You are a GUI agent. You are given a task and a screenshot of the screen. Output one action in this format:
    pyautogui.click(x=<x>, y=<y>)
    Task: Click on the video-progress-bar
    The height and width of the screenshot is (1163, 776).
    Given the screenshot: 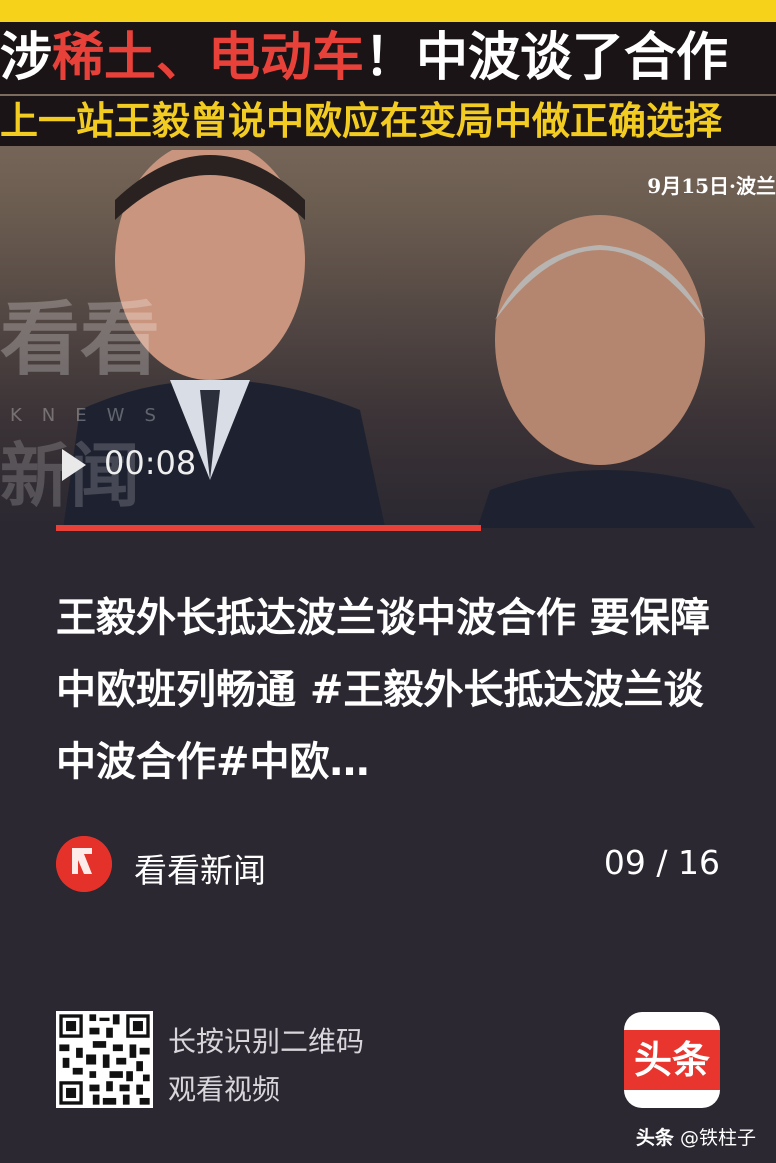 What is the action you would take?
    pyautogui.click(x=268, y=528)
    